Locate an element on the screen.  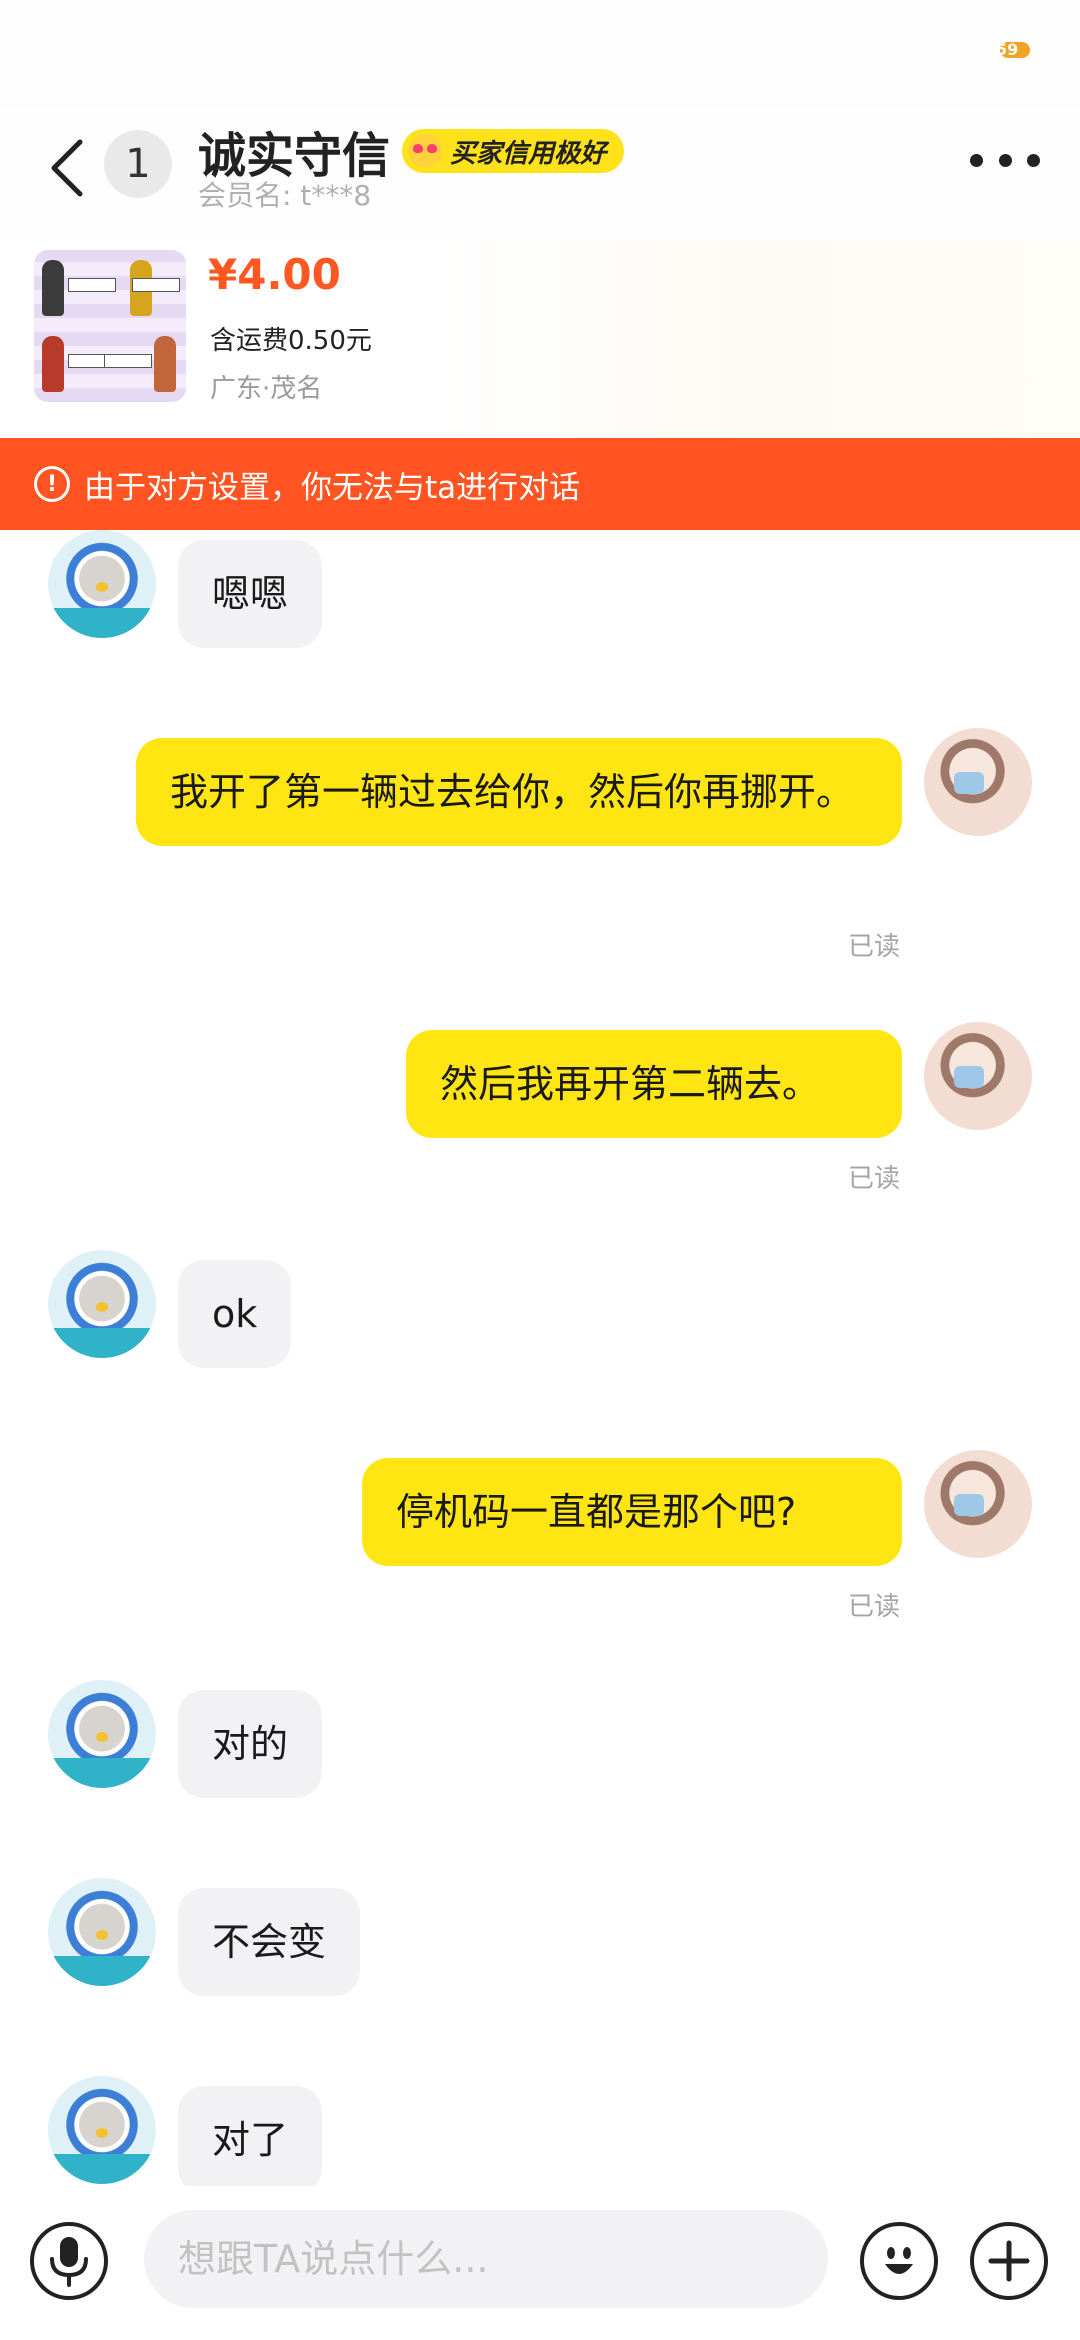
chevron-left-icon is located at coordinates (67, 168).